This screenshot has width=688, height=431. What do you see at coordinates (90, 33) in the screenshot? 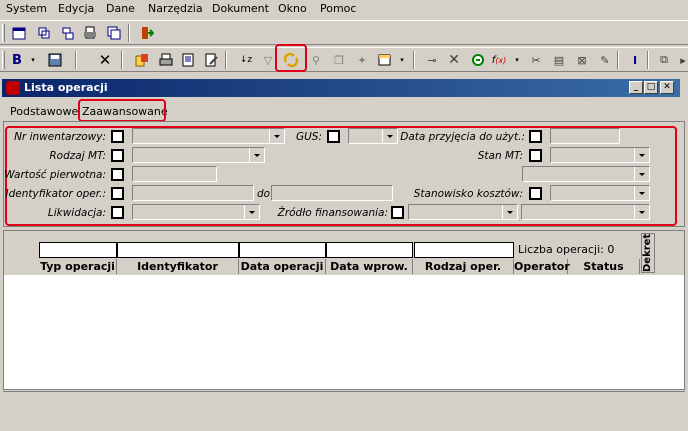
I see `print-preview-icon` at bounding box center [90, 33].